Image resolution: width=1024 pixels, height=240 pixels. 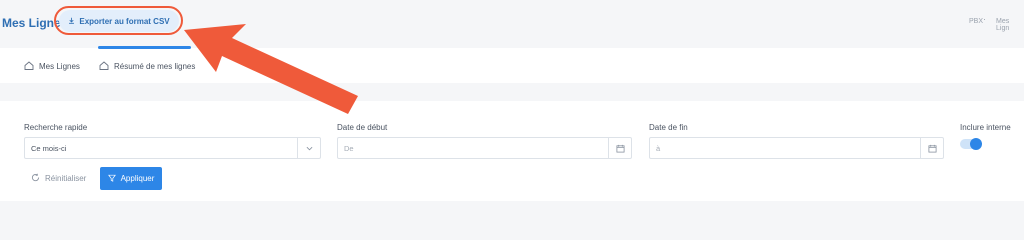 What do you see at coordinates (118, 20) in the screenshot?
I see `annotation-highlight-ring` at bounding box center [118, 20].